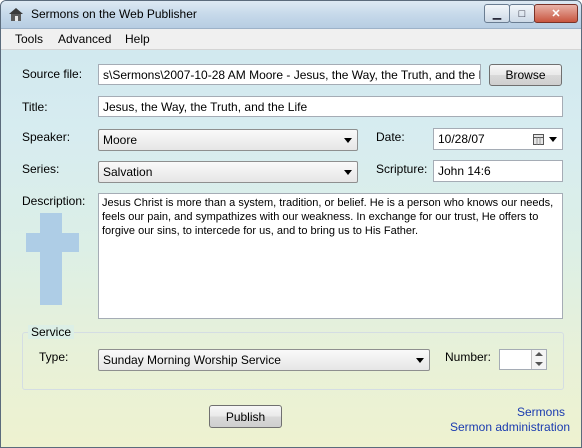 The image size is (582, 448). Describe the element at coordinates (291, 39) in the screenshot. I see `menu-bar: Tools Advanced Help` at that location.